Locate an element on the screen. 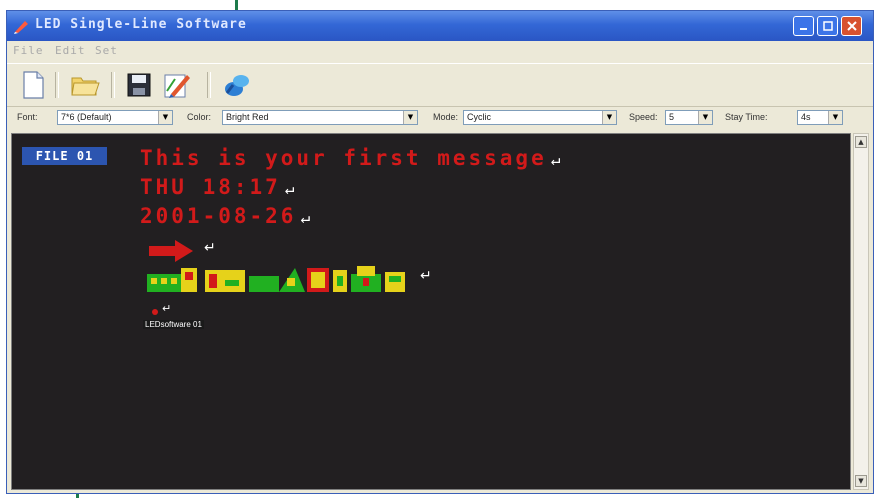 The image size is (875, 498). stay-time-value: 4s is located at coordinates (806, 117).